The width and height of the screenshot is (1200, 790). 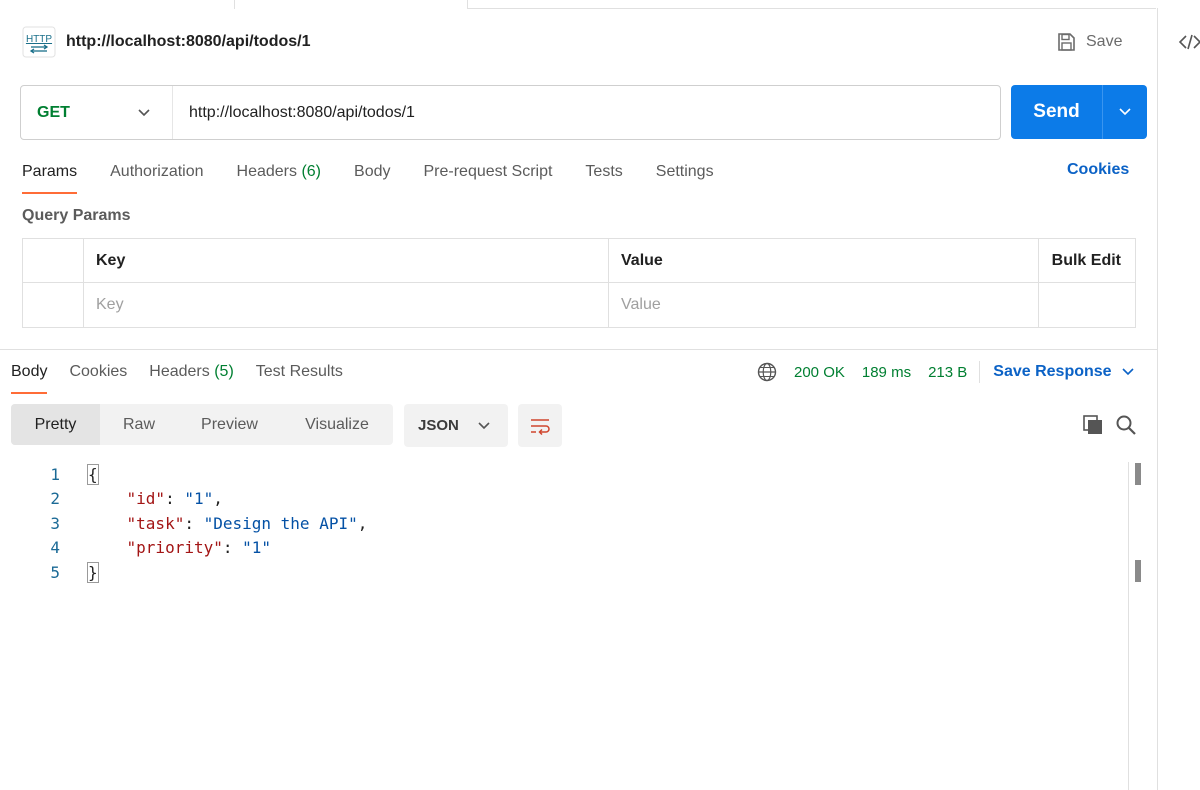 I want to click on response-meta: 200 OK 189 ms 213 B Save Response, so click(x=945, y=372).